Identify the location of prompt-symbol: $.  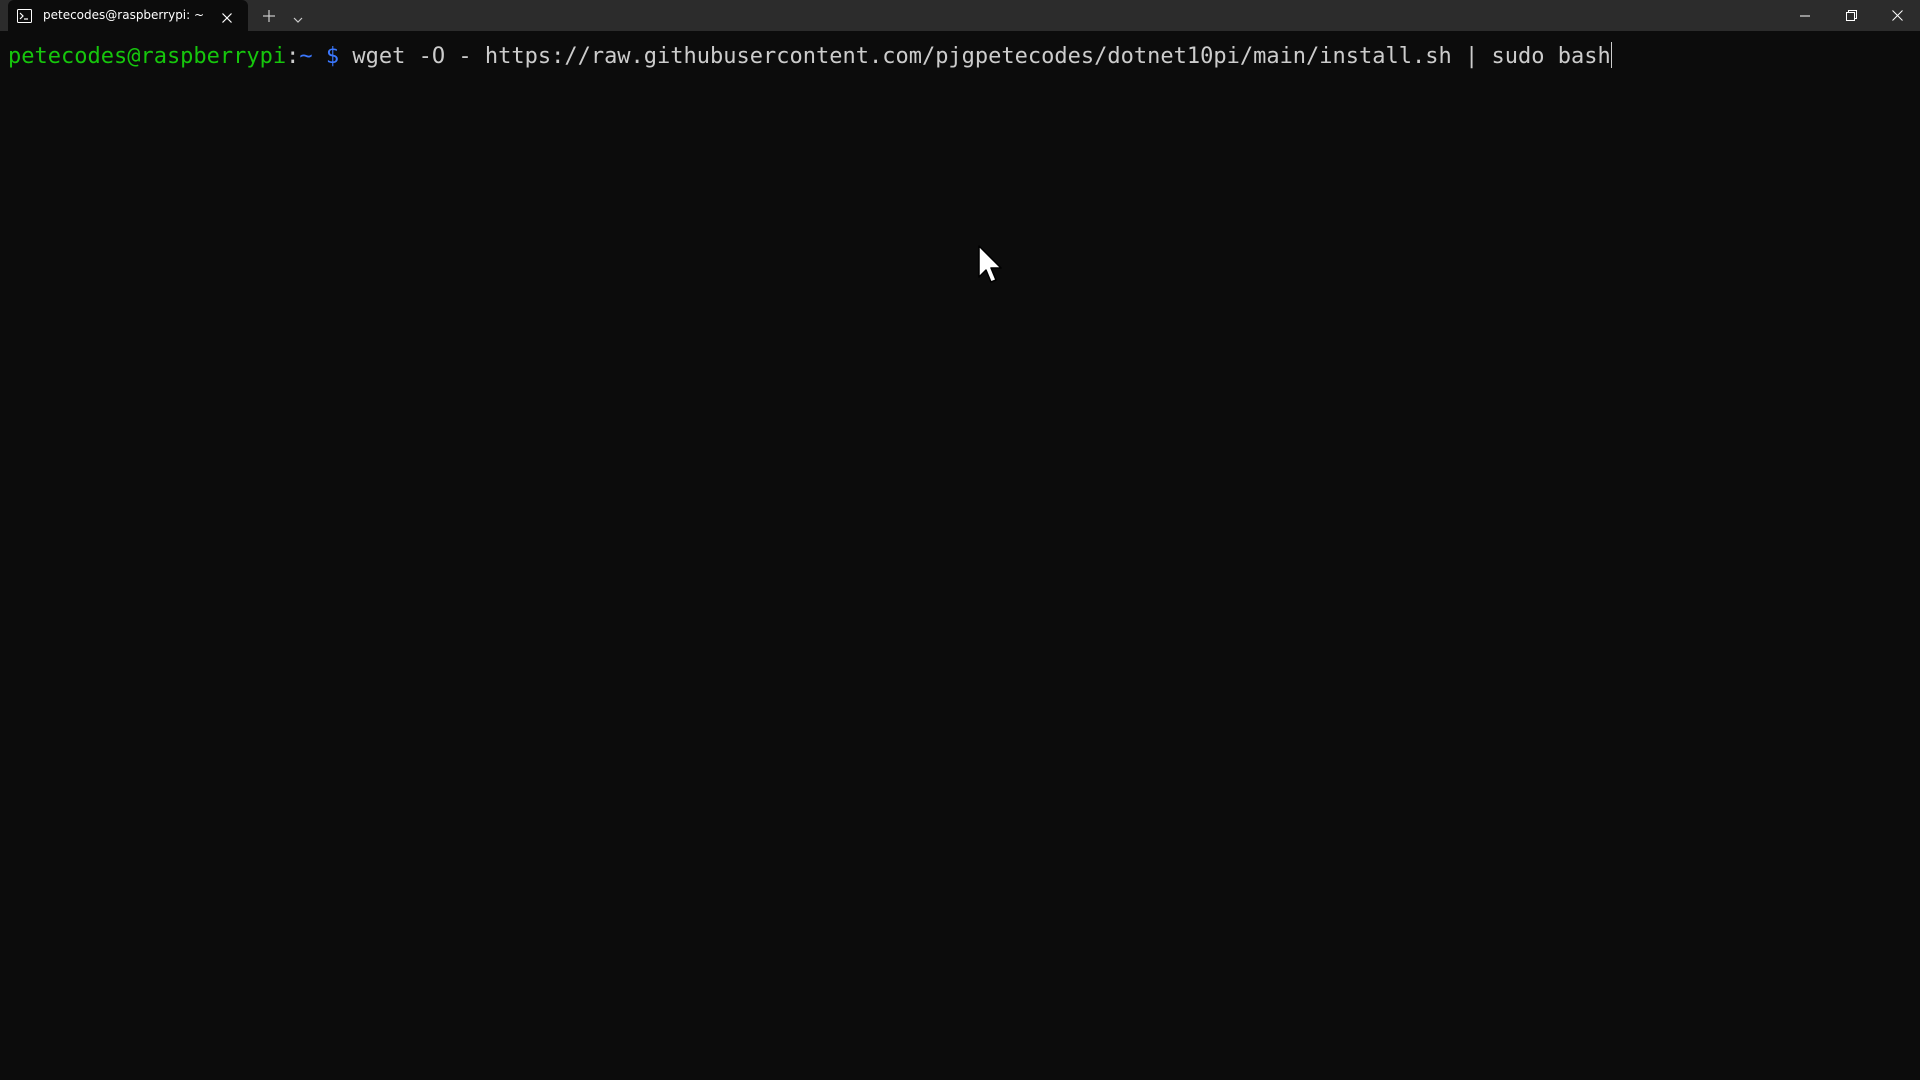
(332, 56).